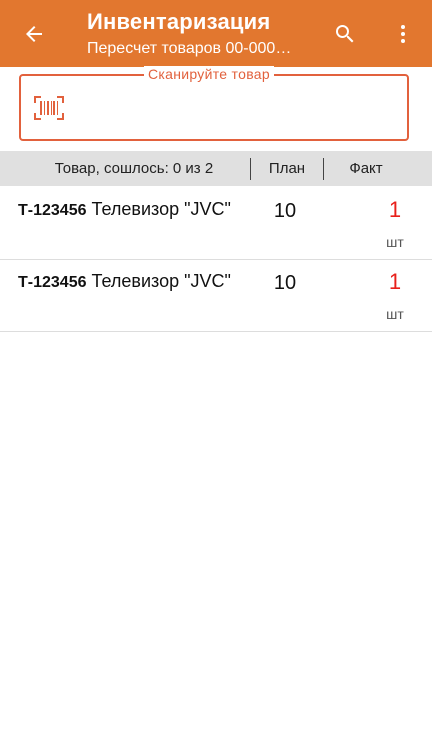 This screenshot has width=432, height=739. I want to click on search-icon, so click(345, 34).